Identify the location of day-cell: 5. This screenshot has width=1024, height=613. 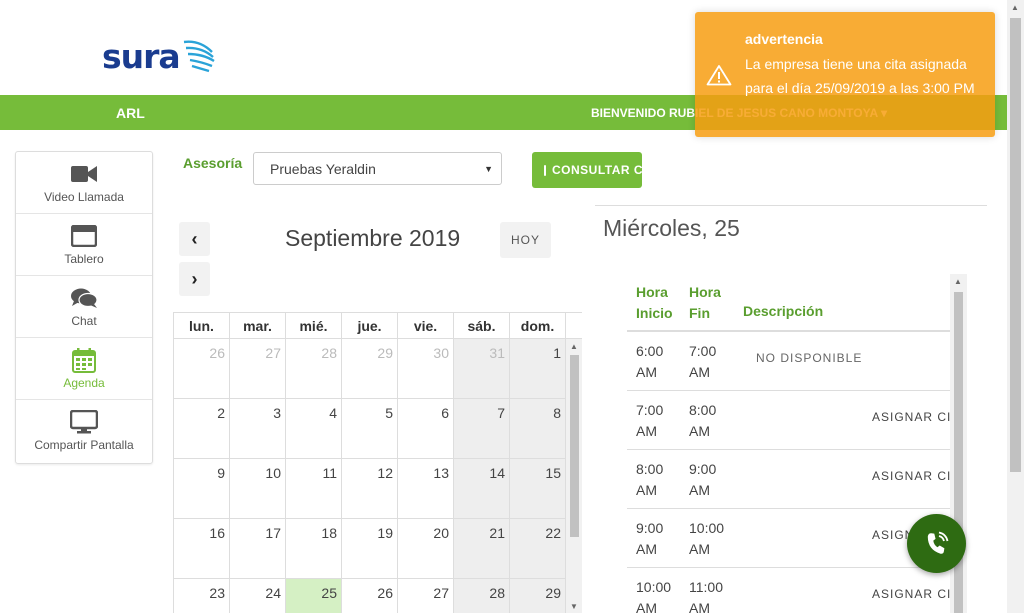
(370, 428).